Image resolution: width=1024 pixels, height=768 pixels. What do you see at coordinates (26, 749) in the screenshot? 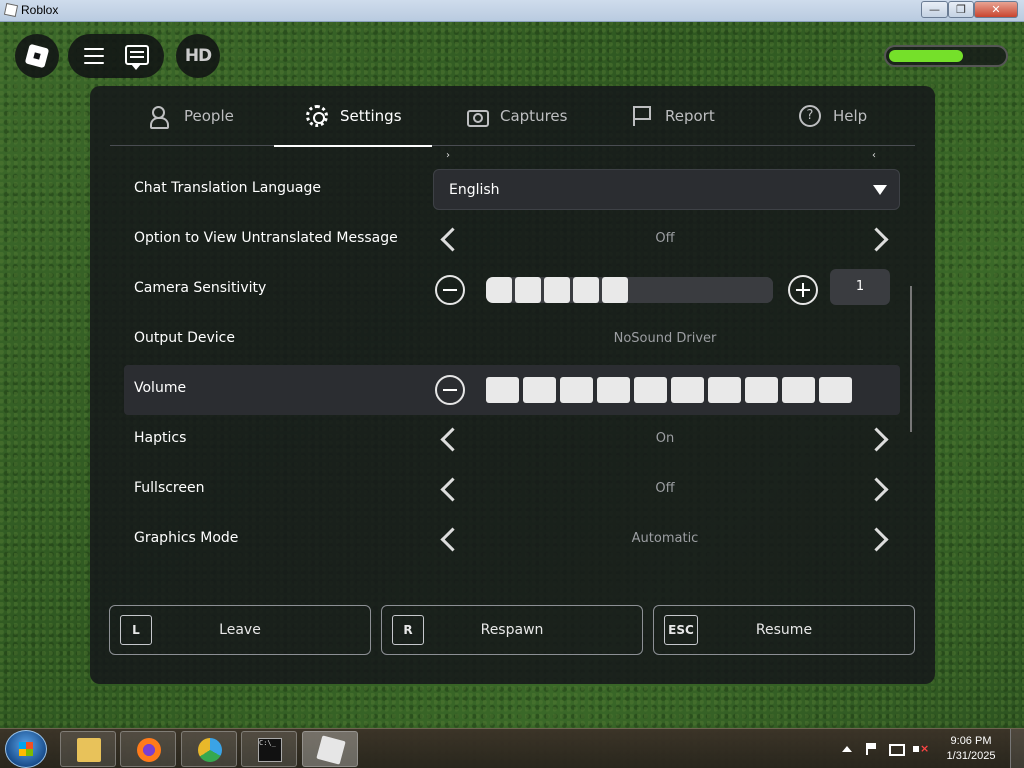
I see `start-button` at bounding box center [26, 749].